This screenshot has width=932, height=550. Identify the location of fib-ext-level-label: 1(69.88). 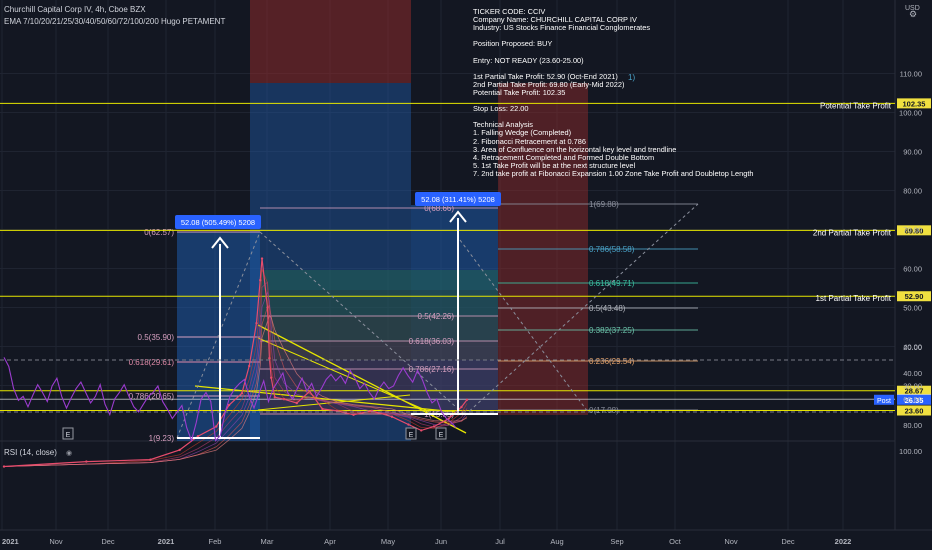
(604, 204).